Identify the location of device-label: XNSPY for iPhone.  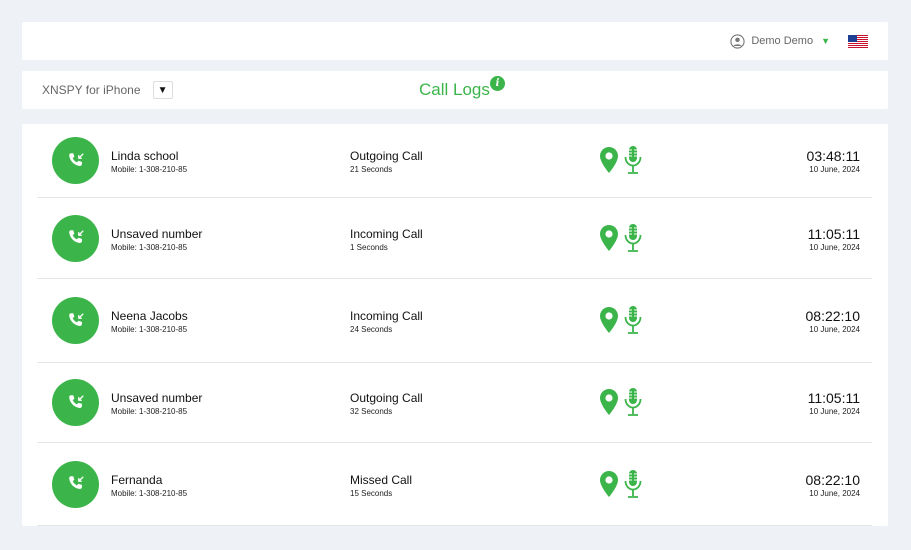
(91, 90).